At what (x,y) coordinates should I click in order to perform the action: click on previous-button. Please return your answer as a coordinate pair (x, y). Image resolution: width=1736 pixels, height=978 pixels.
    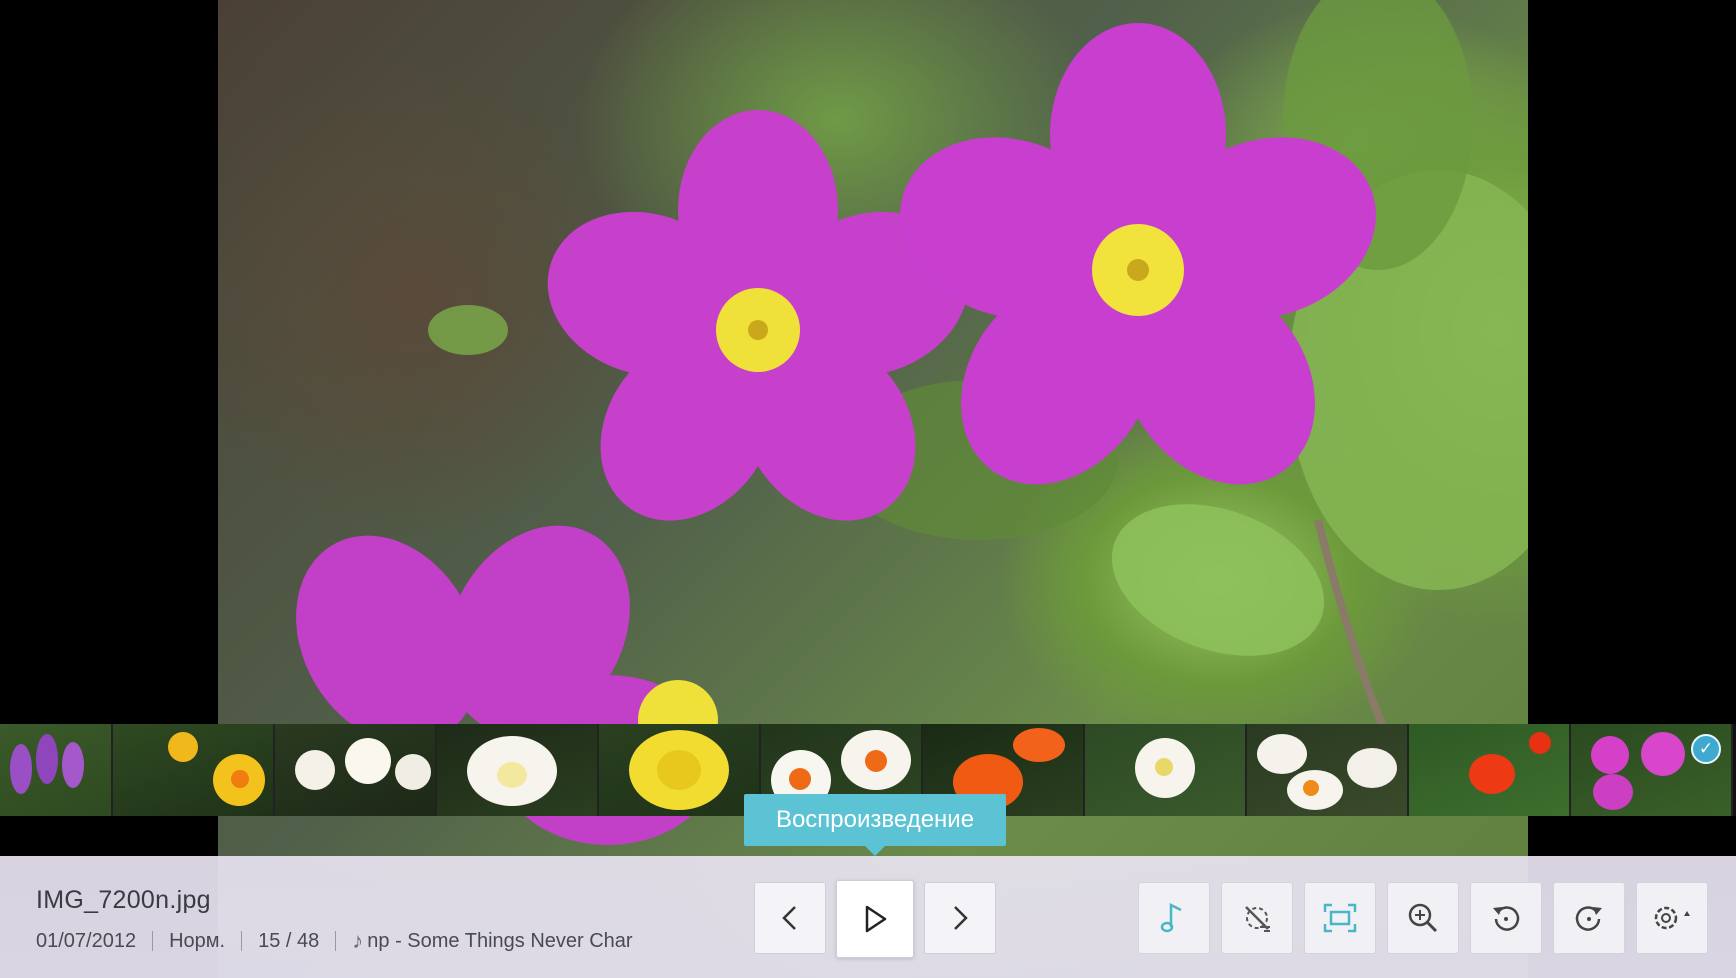
    Looking at the image, I should click on (790, 918).